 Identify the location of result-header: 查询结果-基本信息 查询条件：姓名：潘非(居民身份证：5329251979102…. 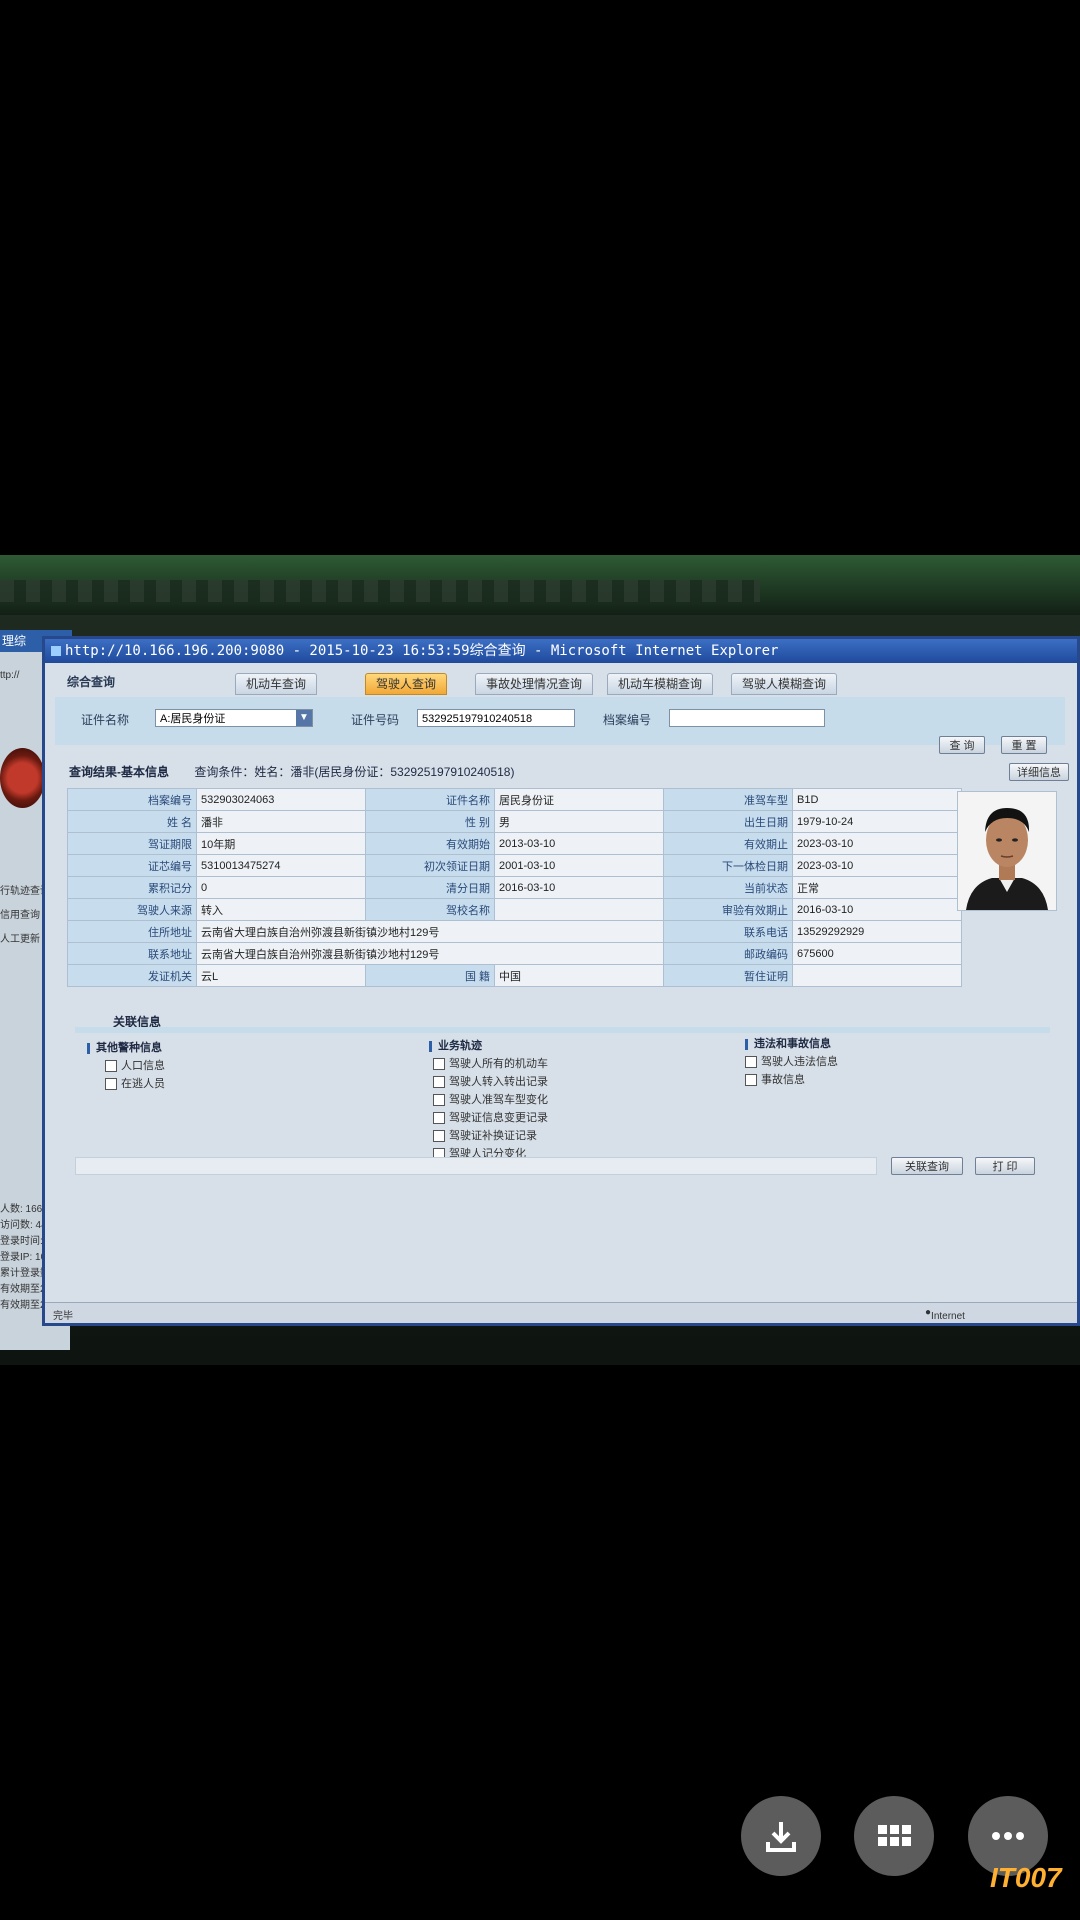
(560, 772).